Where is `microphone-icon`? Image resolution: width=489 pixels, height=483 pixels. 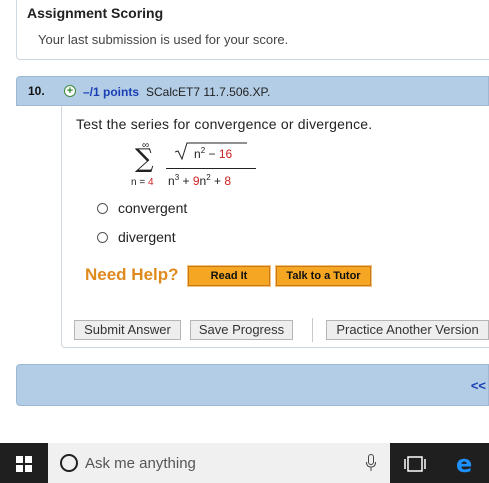 microphone-icon is located at coordinates (371, 463).